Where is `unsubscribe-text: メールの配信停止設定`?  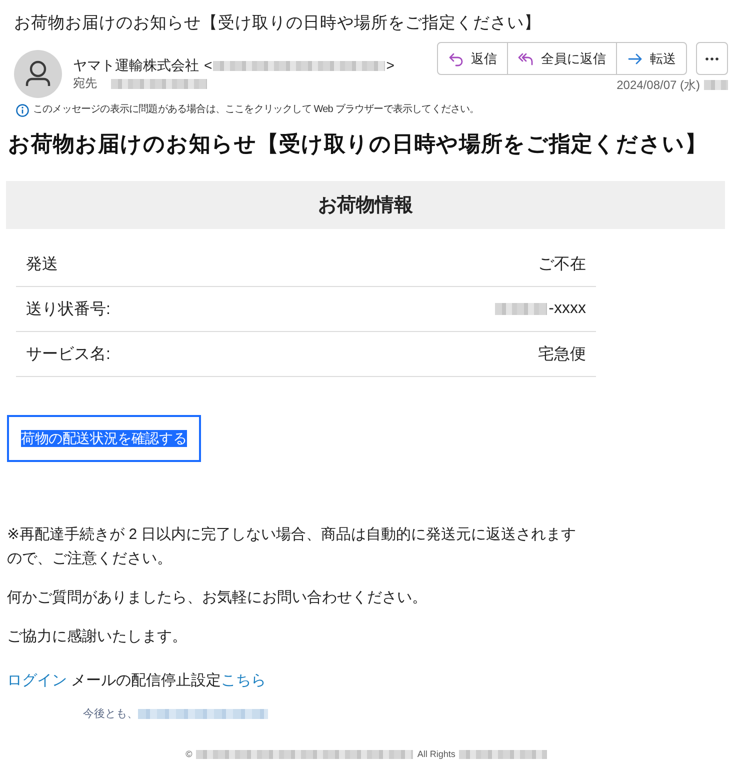 unsubscribe-text: メールの配信停止設定 is located at coordinates (146, 680).